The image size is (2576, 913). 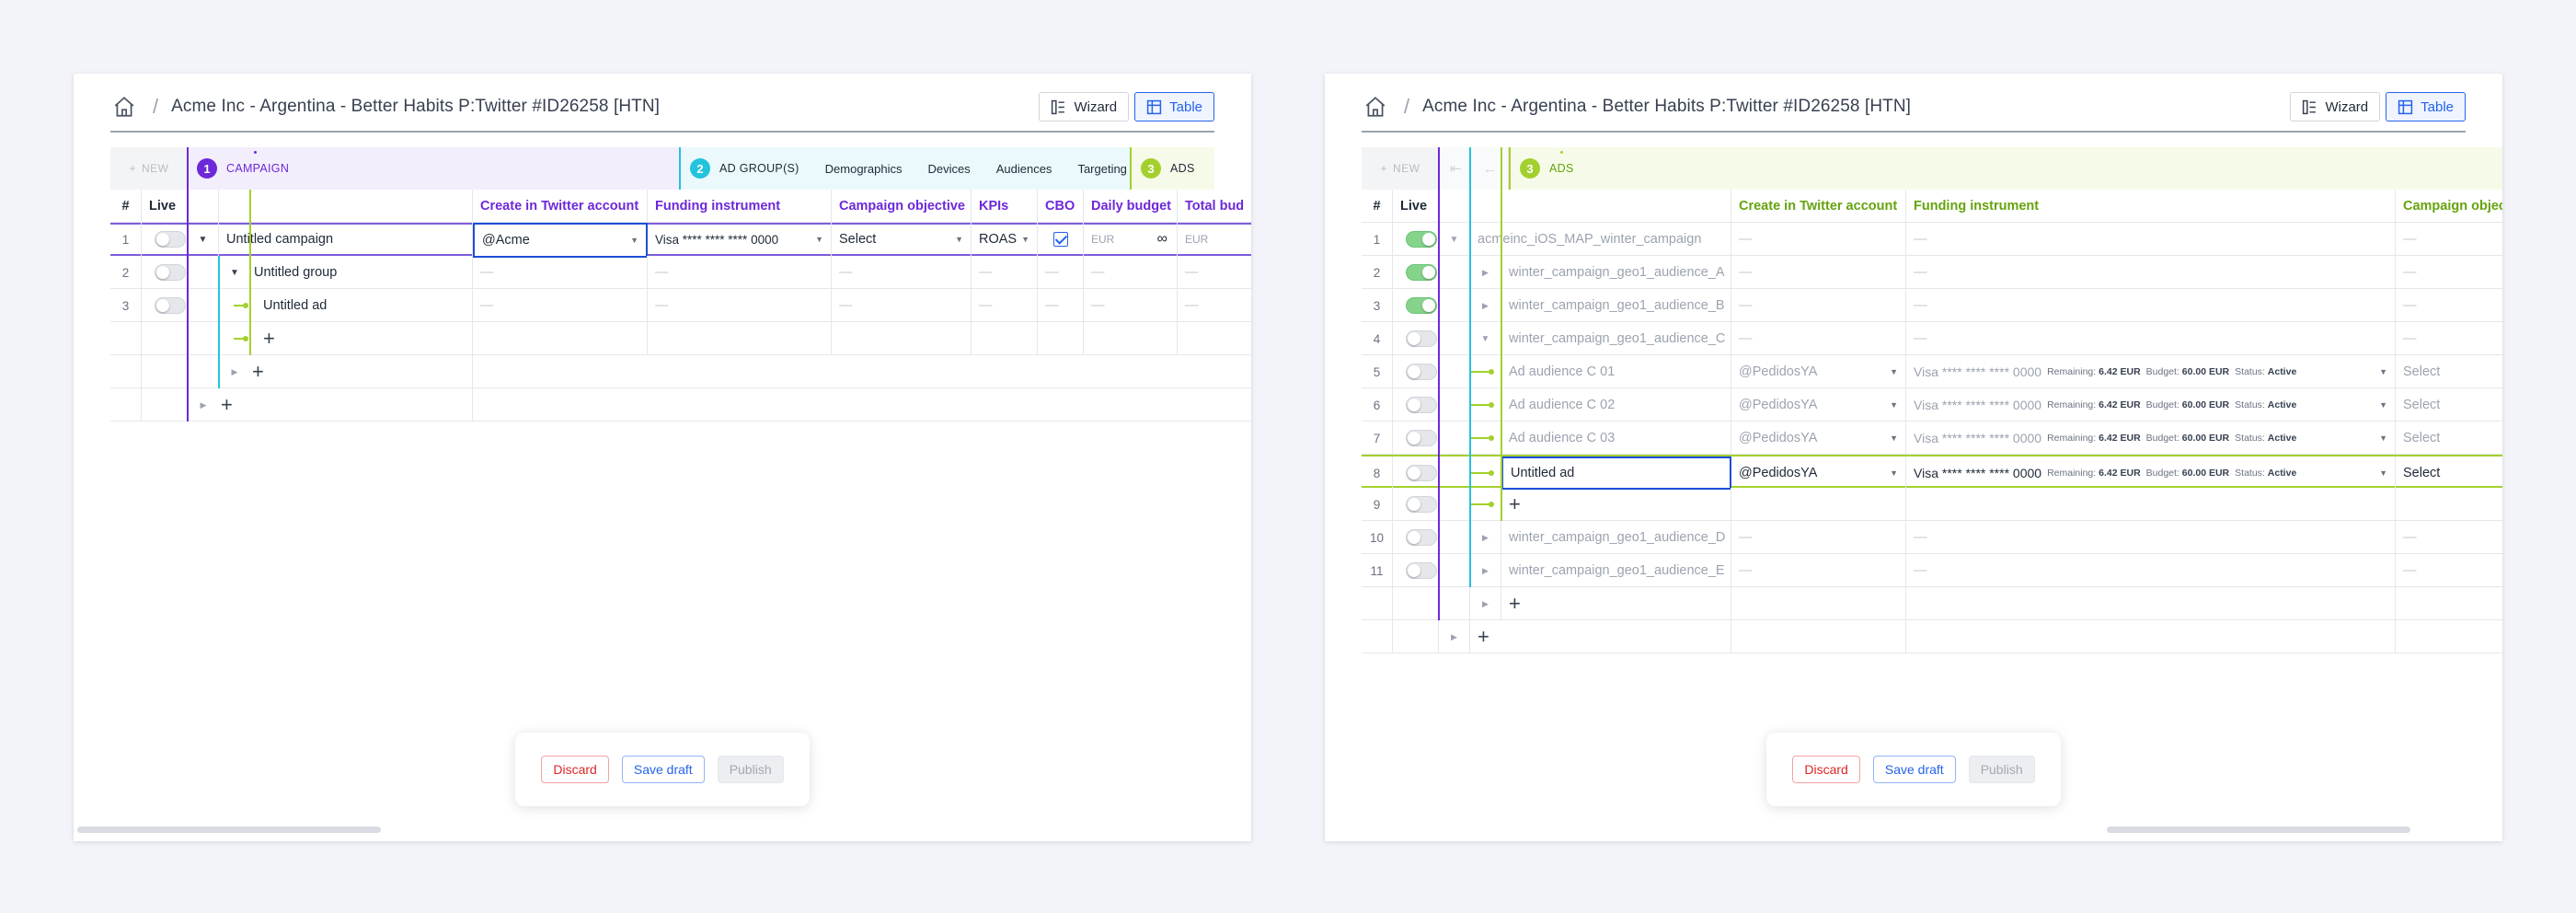 What do you see at coordinates (740, 239) in the screenshot?
I see `funding-select: Visa **** **** **** 0000 ▼` at bounding box center [740, 239].